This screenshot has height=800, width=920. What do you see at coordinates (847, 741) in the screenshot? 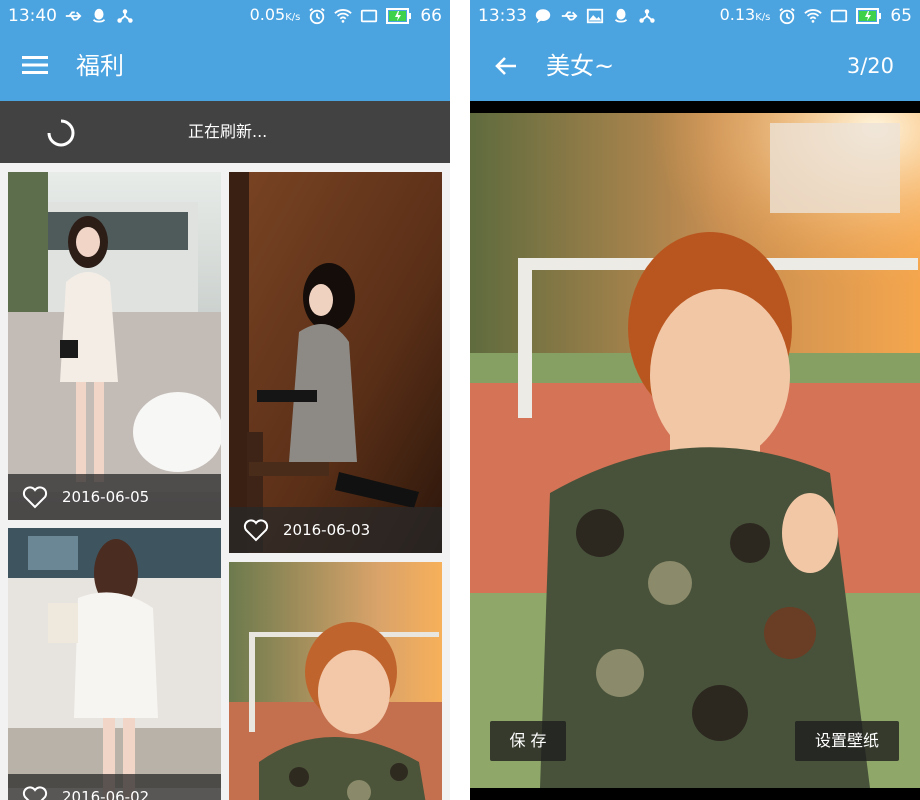
I see `set-wallpaper-button: 设置壁纸` at bounding box center [847, 741].